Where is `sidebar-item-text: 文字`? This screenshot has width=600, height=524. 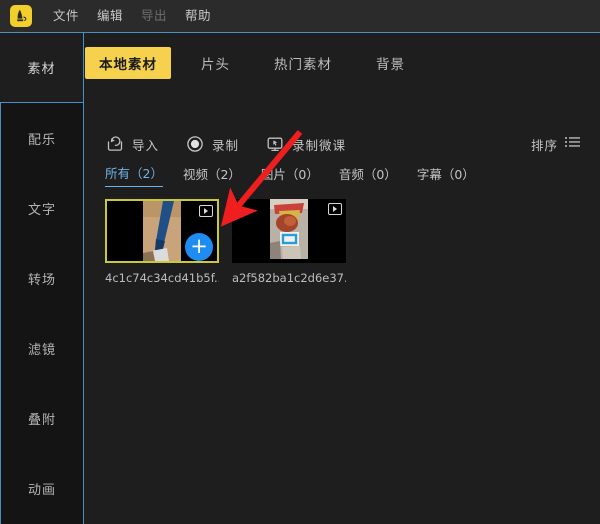
sidebar-item-text: 文字 is located at coordinates (42, 208).